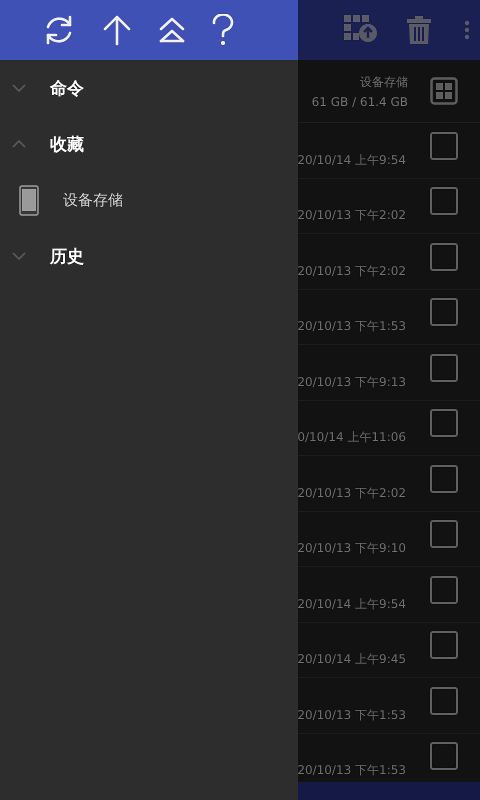 The height and width of the screenshot is (800, 480). I want to click on phone-icon, so click(29, 200).